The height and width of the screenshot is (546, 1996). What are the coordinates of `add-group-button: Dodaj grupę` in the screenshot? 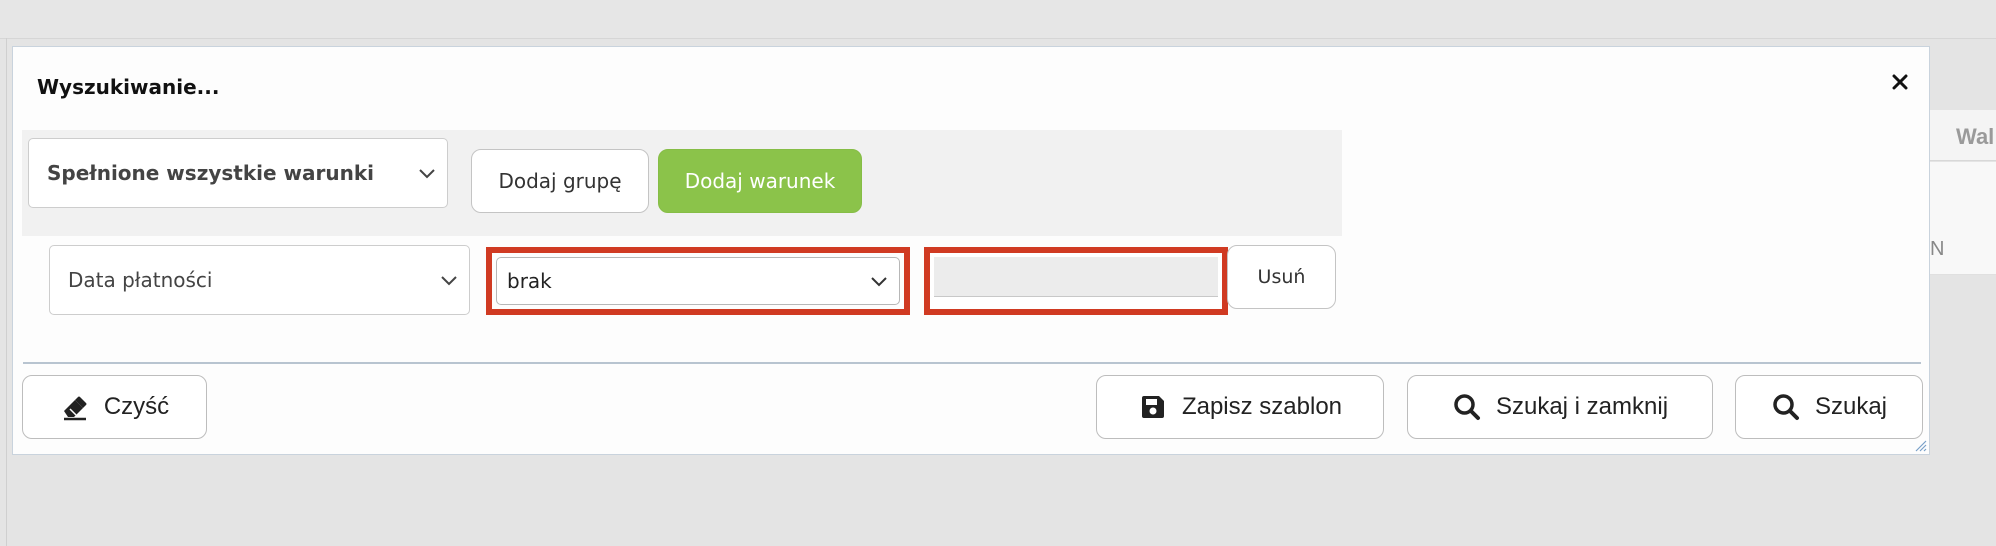 It's located at (560, 181).